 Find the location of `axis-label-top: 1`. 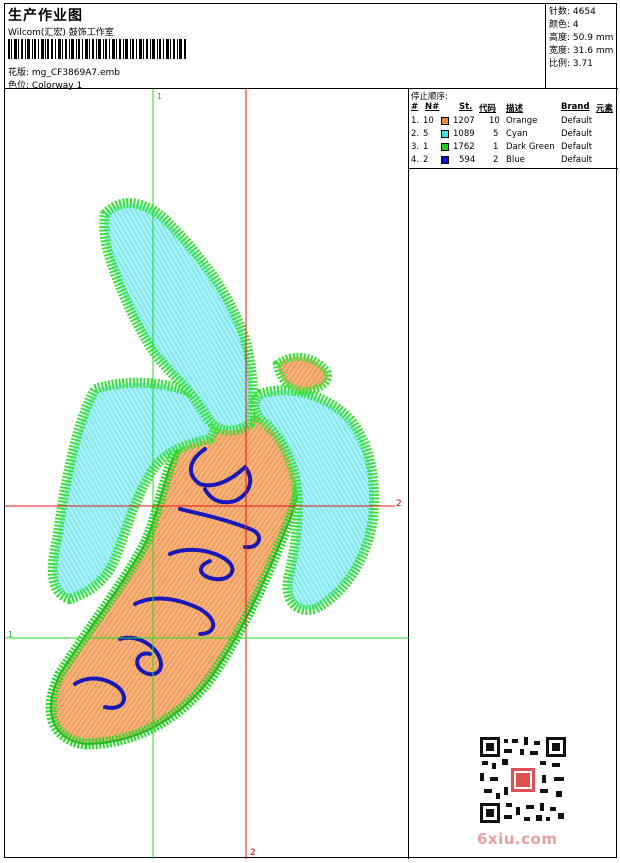

axis-label-top: 1 is located at coordinates (159, 96).